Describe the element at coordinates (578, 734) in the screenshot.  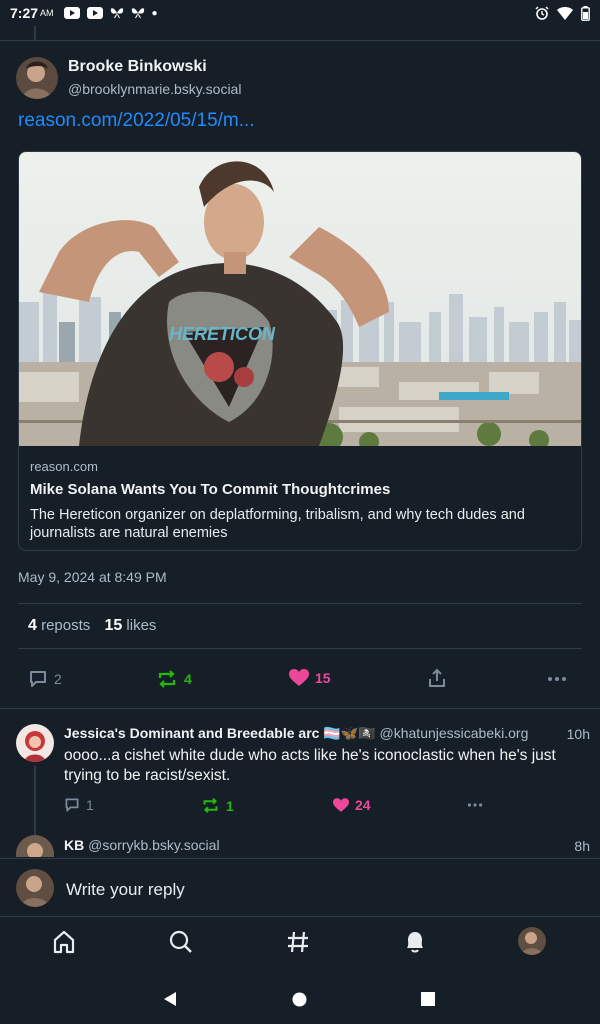
I see `reply-time: 10h` at that location.